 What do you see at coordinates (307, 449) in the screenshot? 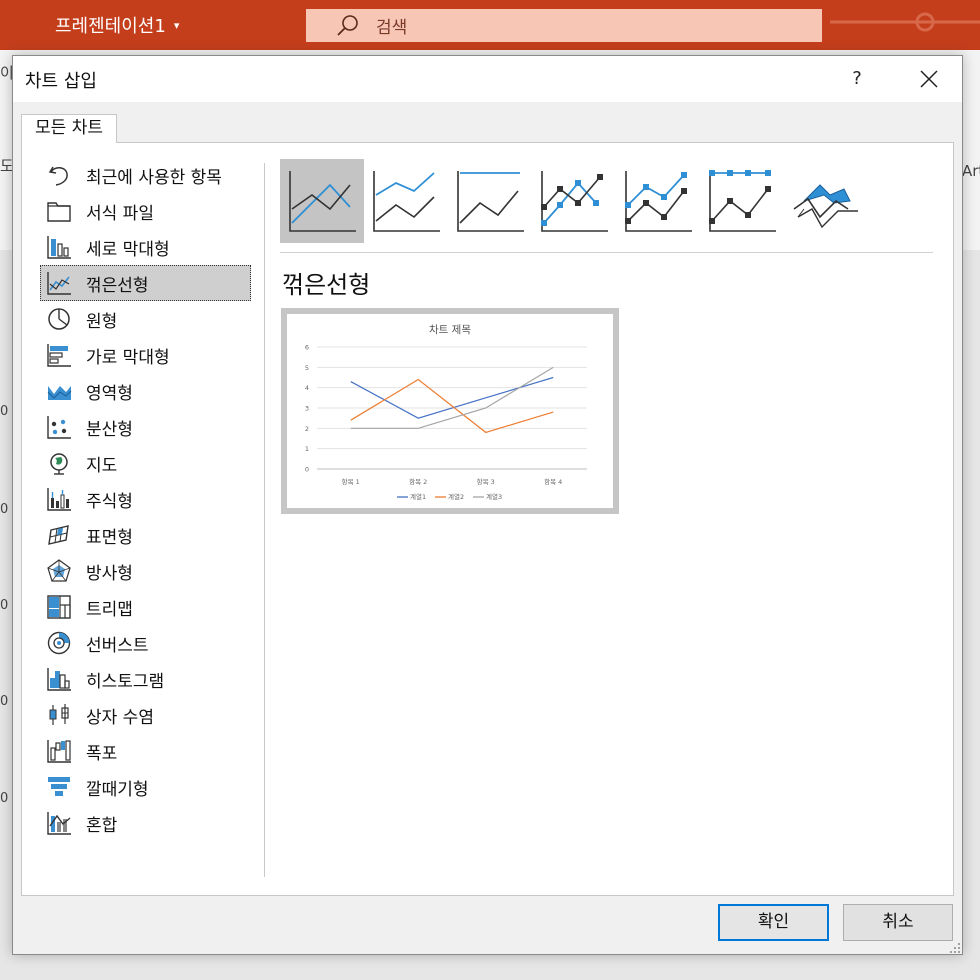
I see `y-tick-label: 1` at bounding box center [307, 449].